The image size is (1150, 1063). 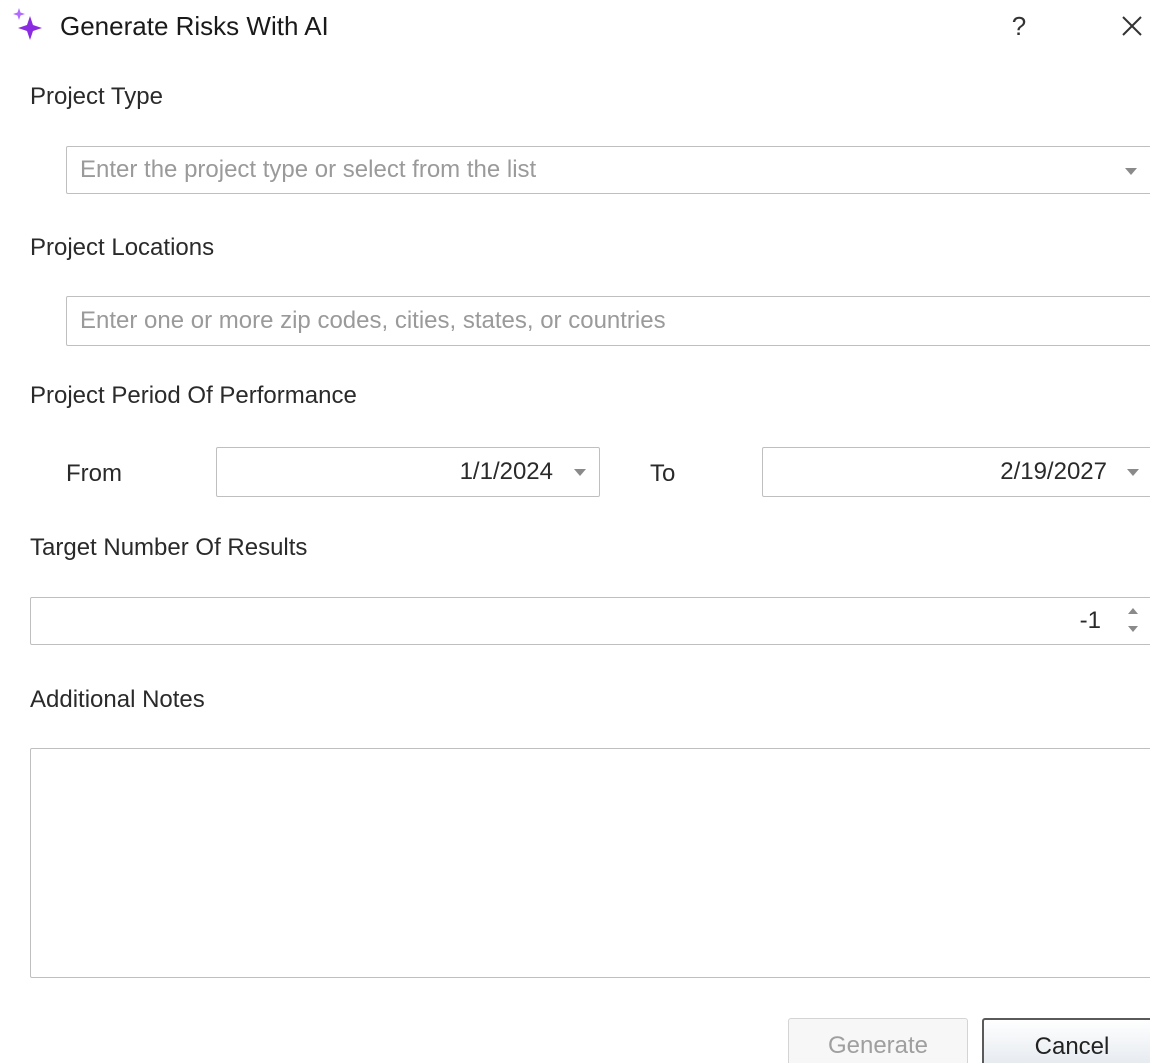 I want to click on spin-down-icon, so click(x=1133, y=629).